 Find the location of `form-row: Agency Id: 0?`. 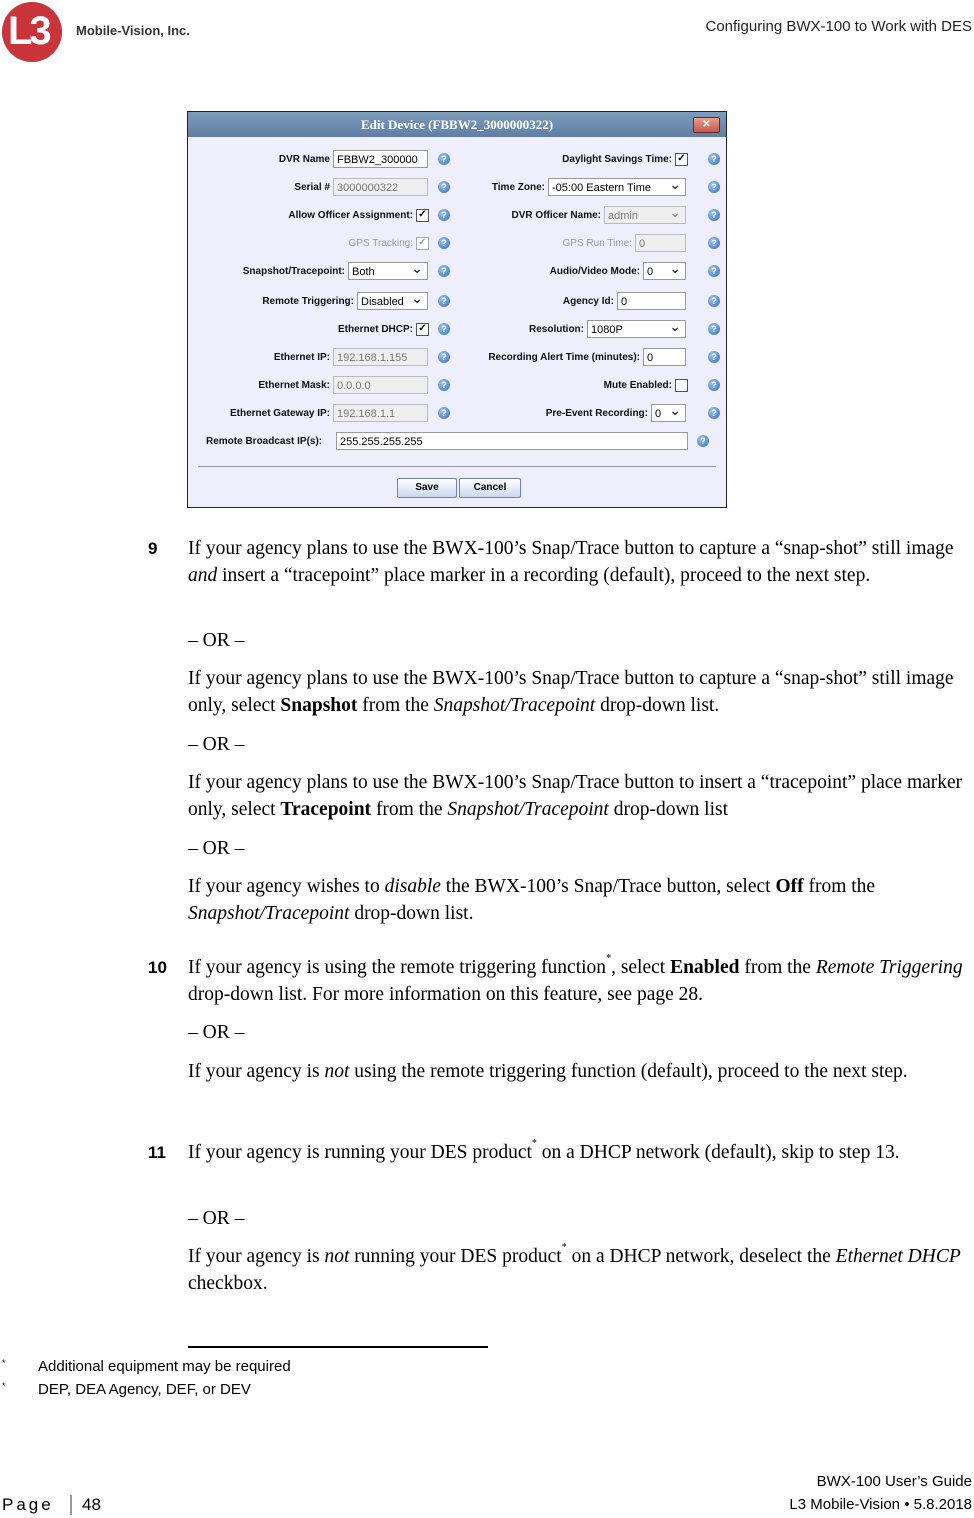

form-row: Agency Id: 0? is located at coordinates (592, 302).